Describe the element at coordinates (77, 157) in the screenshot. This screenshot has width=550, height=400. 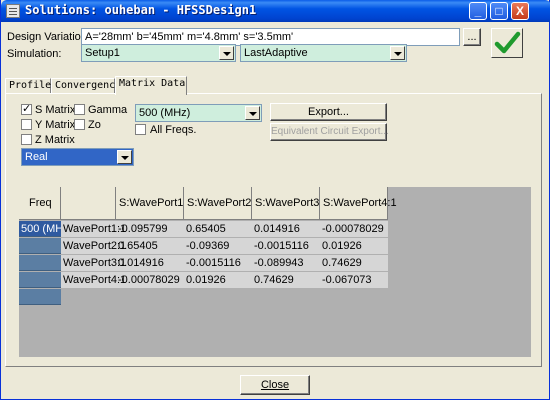
I see `format-select: Real` at that location.